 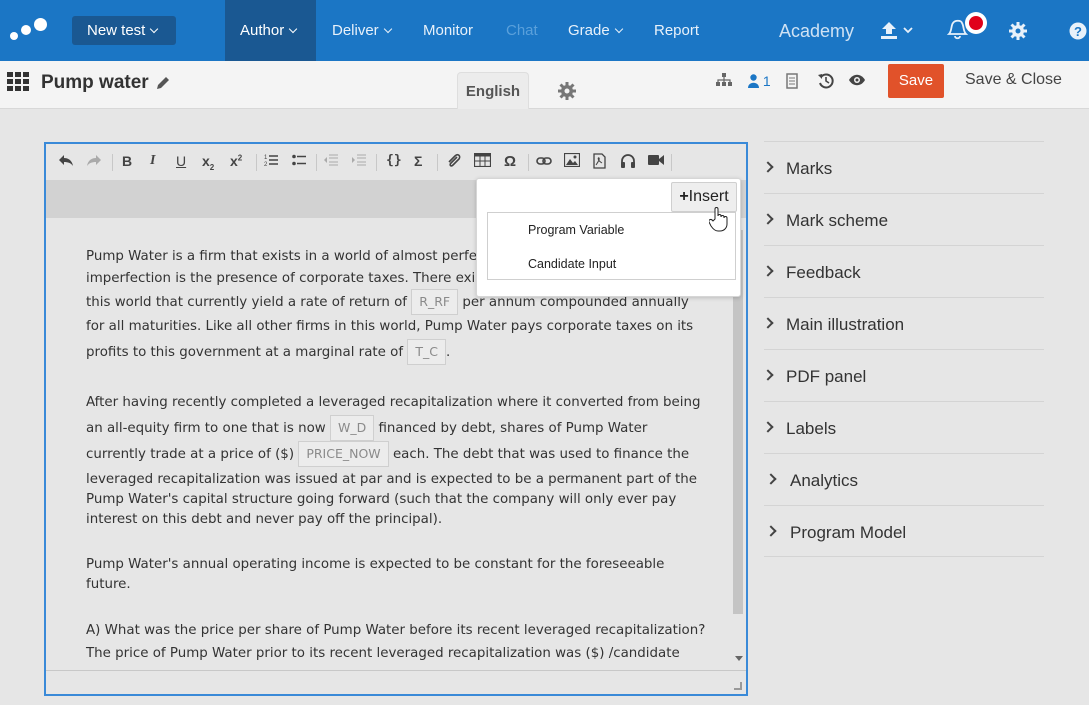 What do you see at coordinates (824, 480) in the screenshot?
I see `section-label: Analytics` at bounding box center [824, 480].